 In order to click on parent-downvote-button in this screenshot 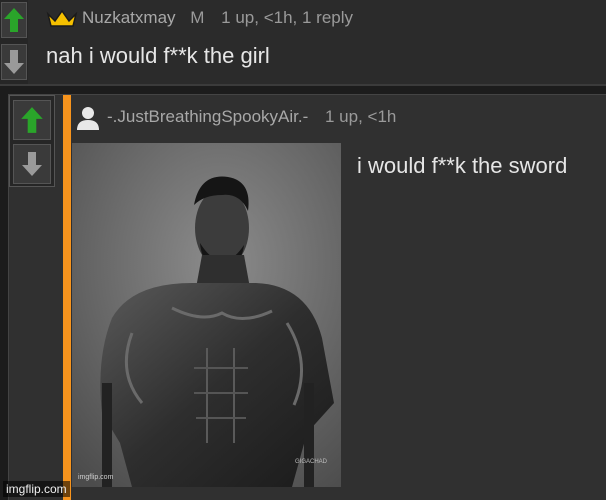, I will do `click(14, 62)`.